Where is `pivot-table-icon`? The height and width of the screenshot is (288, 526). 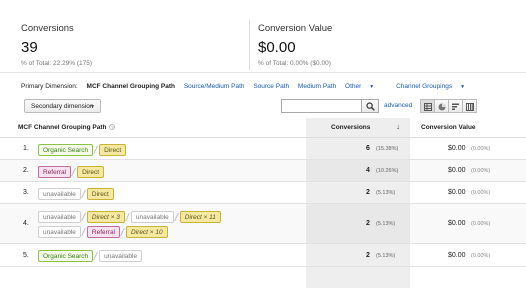
pivot-table-icon is located at coordinates (470, 107).